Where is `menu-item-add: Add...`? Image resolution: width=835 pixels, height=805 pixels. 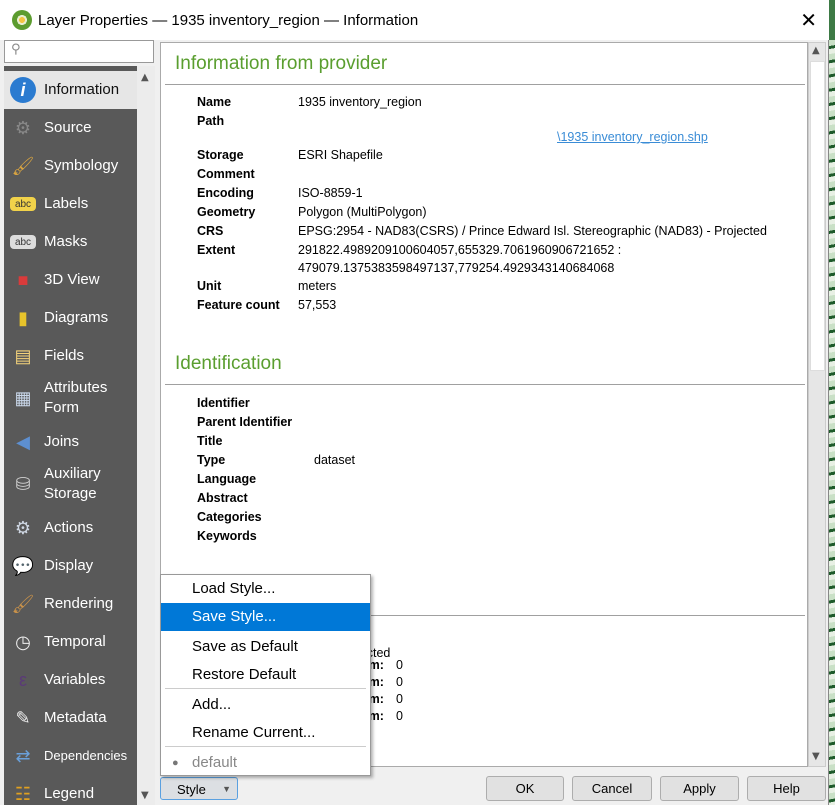
menu-item-add: Add... is located at coordinates (265, 705).